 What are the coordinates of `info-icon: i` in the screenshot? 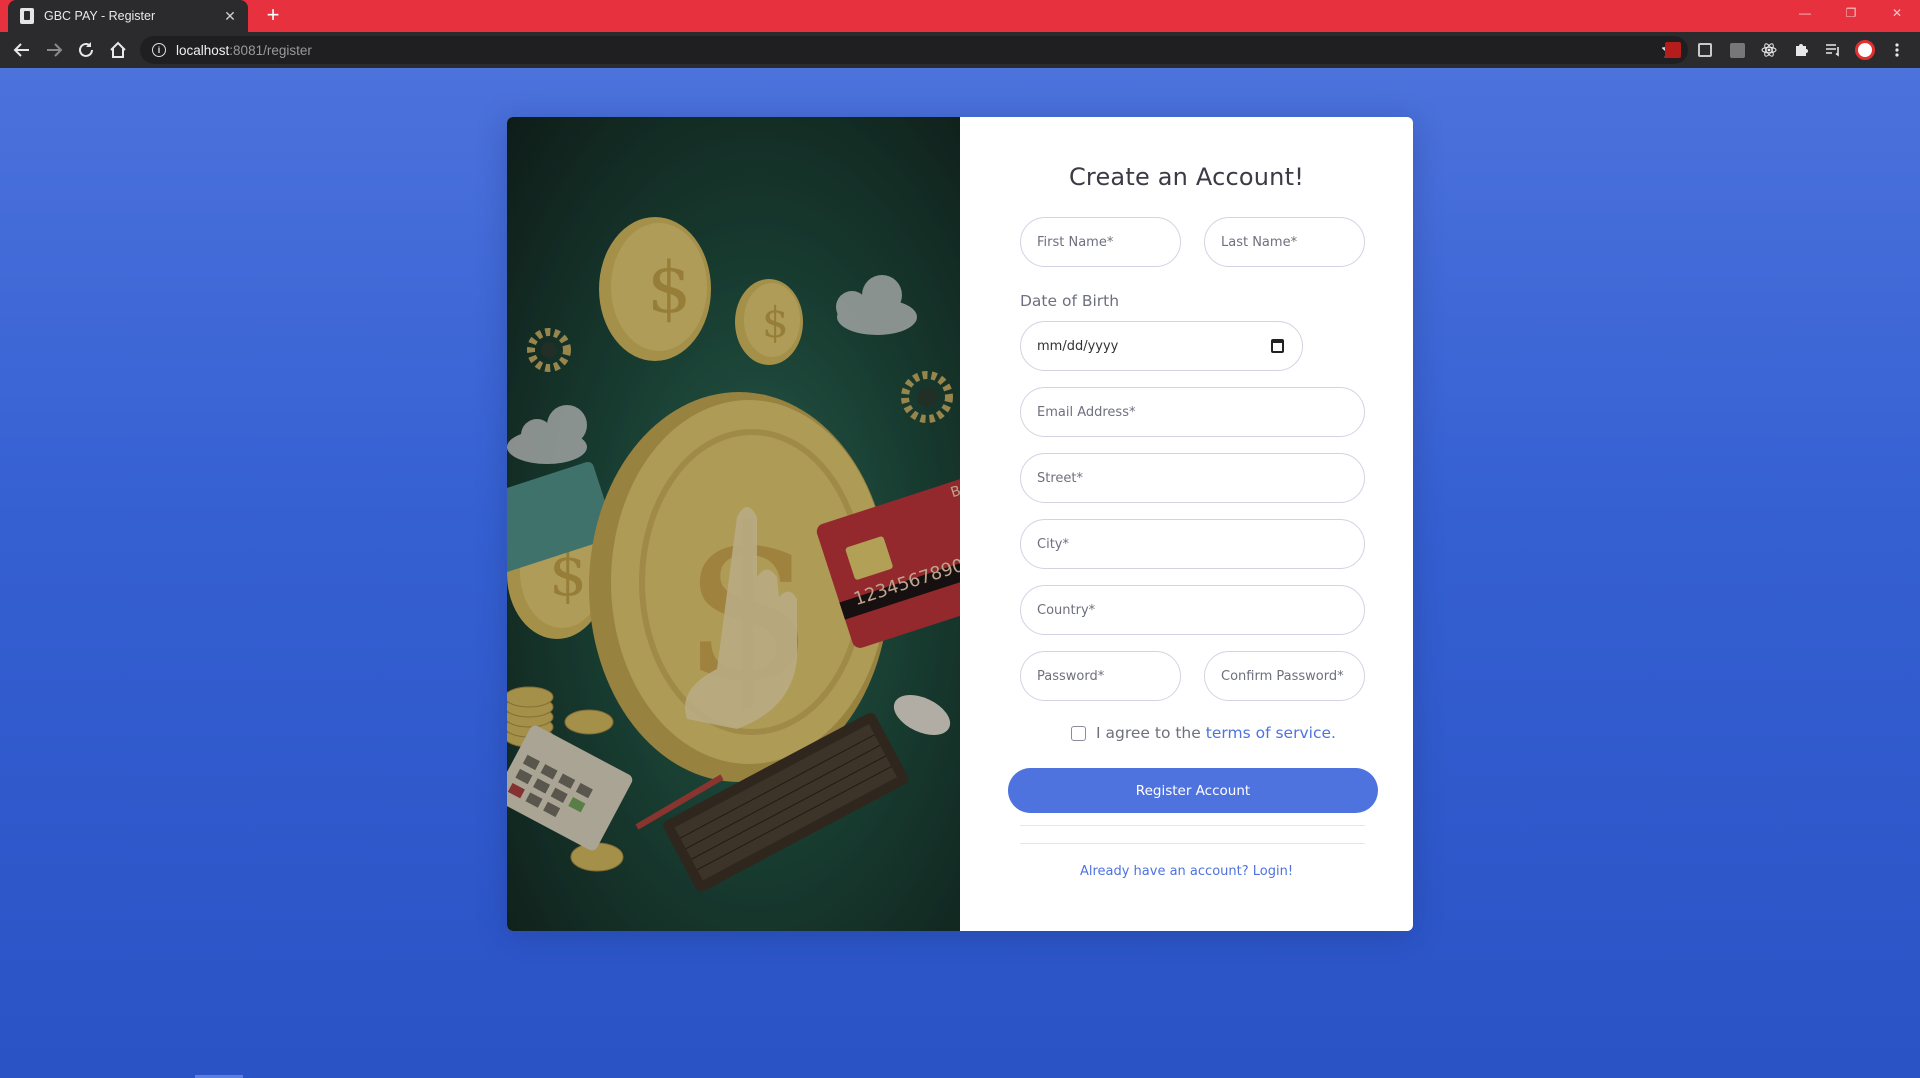 It's located at (159, 50).